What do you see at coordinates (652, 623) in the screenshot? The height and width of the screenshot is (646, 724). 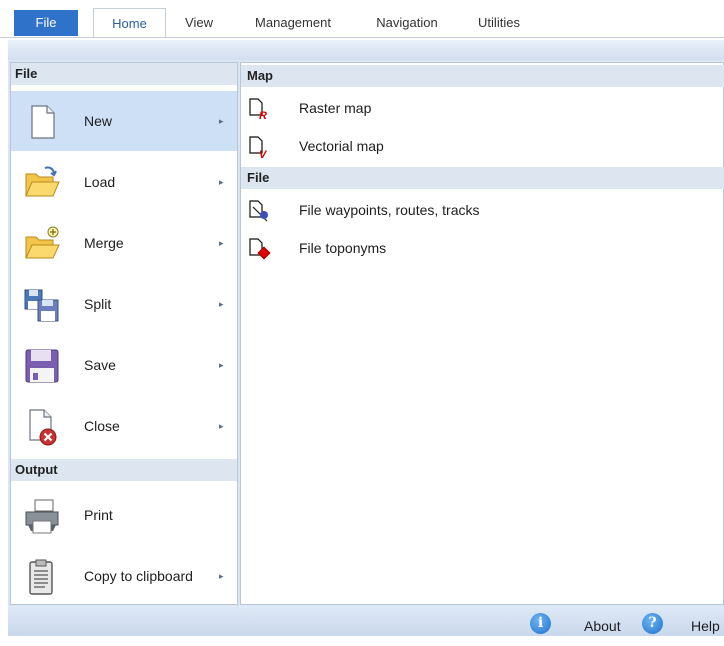 I see `help-icon: ?` at bounding box center [652, 623].